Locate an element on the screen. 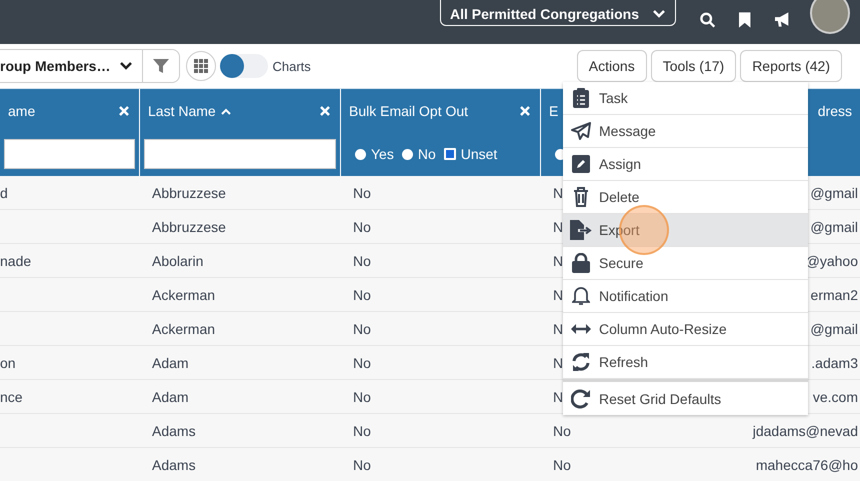 This screenshot has width=860, height=481. table-cell: ve.com is located at coordinates (835, 396).